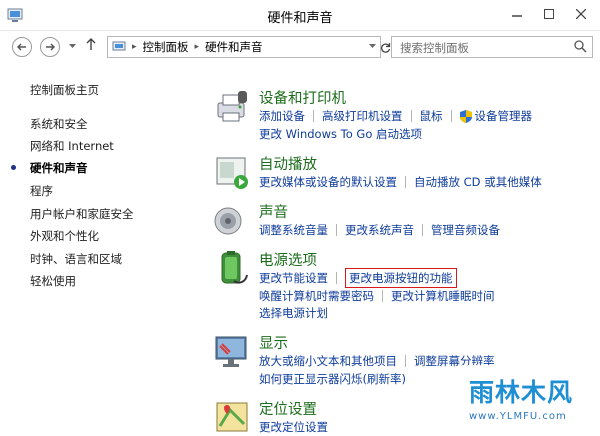  What do you see at coordinates (332, 379) in the screenshot?
I see `link-fix-flicker: 如何更正显示器闪烁(刷新率)` at bounding box center [332, 379].